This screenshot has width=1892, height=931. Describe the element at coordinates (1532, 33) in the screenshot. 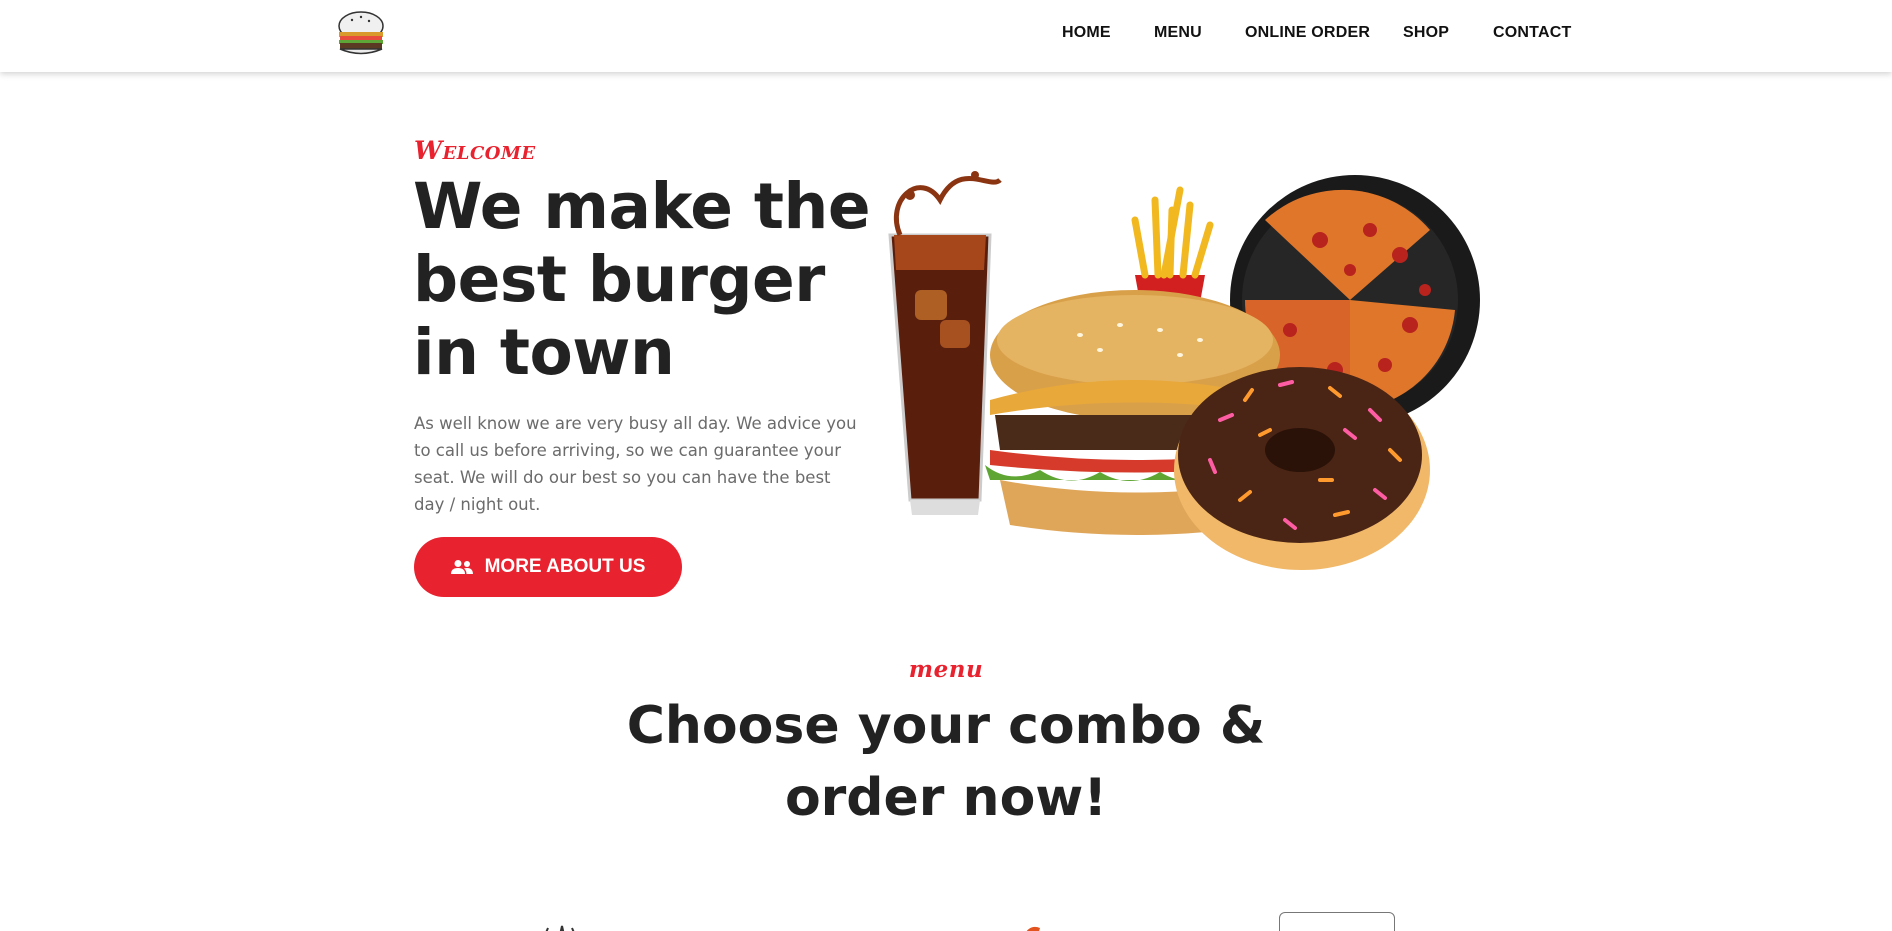

I see `nav-contact: CONTACT` at that location.